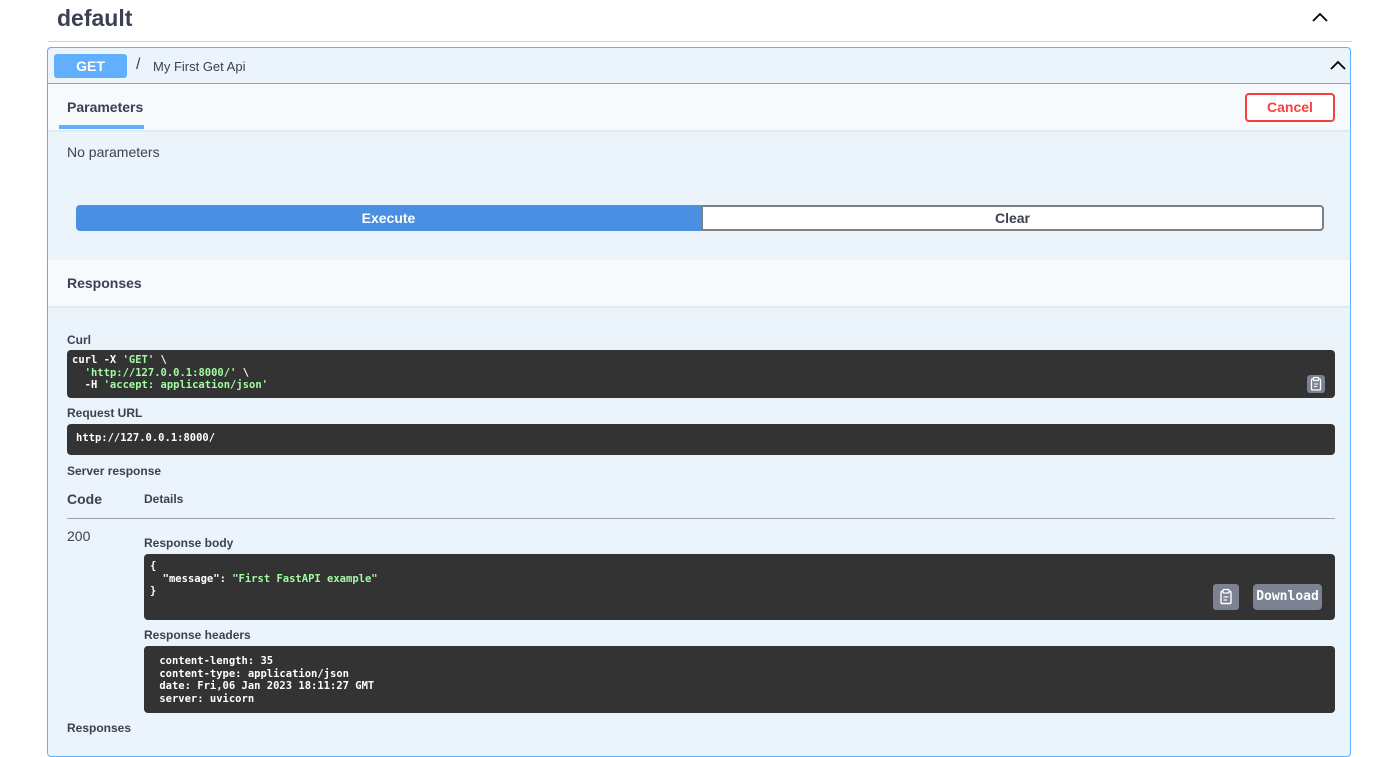  I want to click on status-code: 200, so click(79, 536).